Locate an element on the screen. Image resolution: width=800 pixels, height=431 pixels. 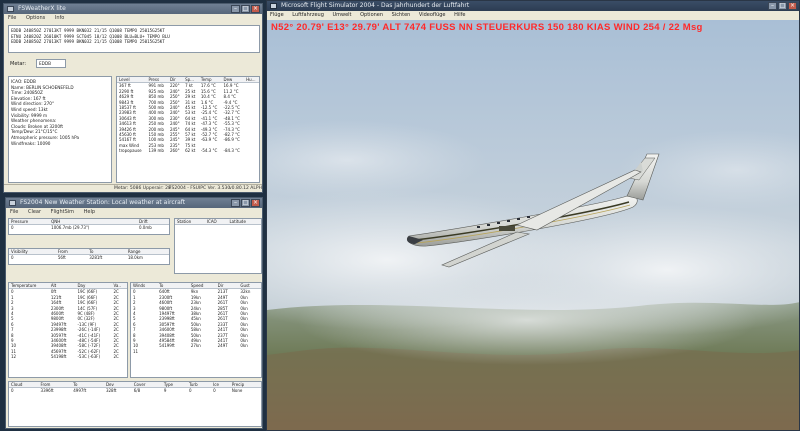
table-row: 11 is located at coordinates (196, 351).